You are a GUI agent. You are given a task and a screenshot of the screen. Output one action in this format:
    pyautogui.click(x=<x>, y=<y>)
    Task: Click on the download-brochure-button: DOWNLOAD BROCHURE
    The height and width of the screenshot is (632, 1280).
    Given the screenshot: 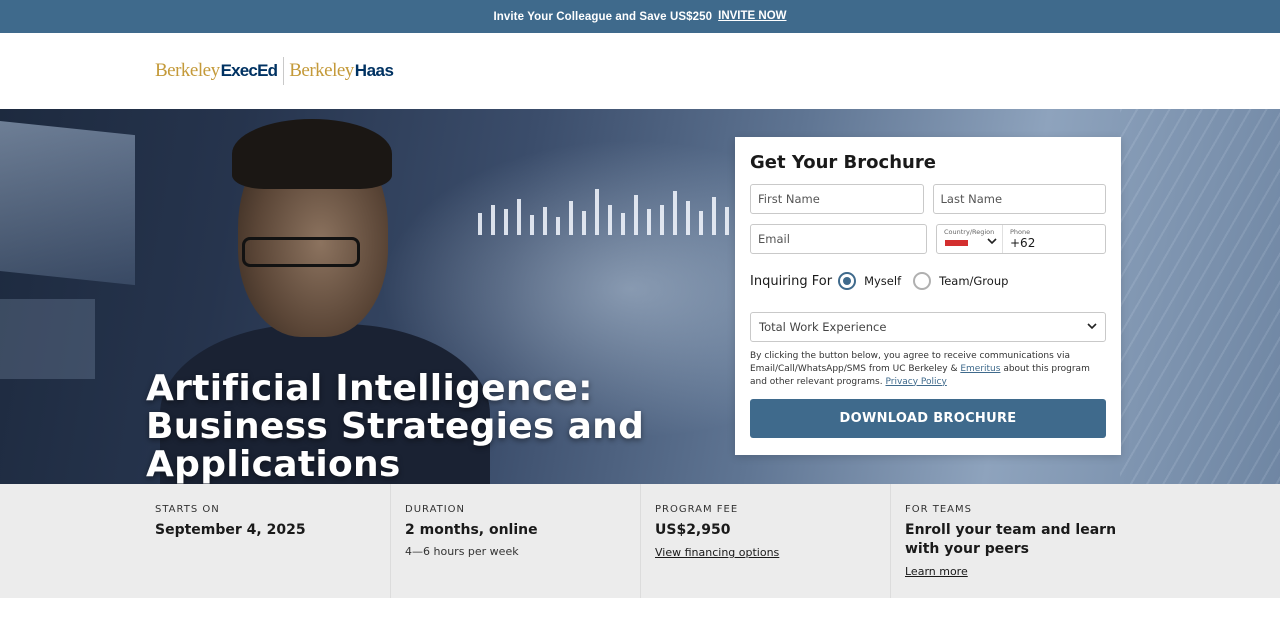 What is the action you would take?
    pyautogui.click(x=928, y=418)
    